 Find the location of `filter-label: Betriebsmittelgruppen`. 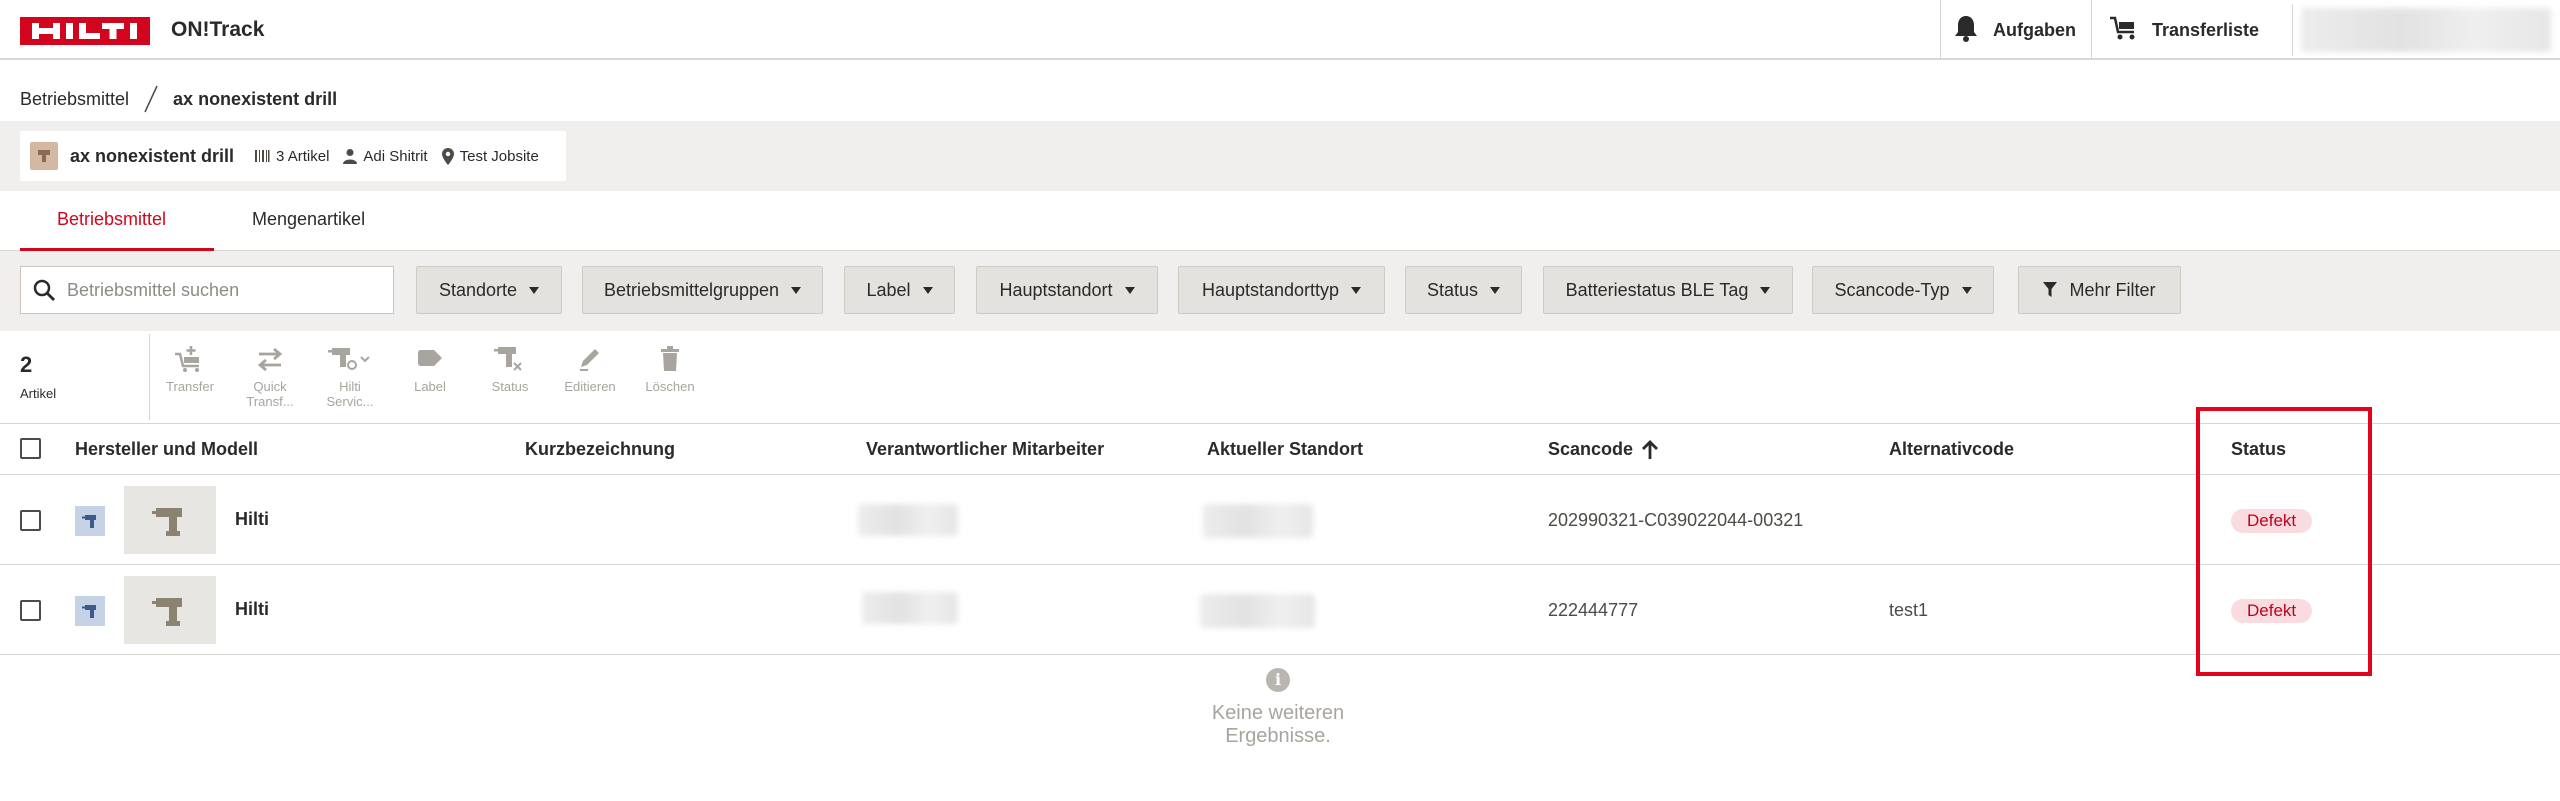

filter-label: Betriebsmittelgruppen is located at coordinates (691, 289).